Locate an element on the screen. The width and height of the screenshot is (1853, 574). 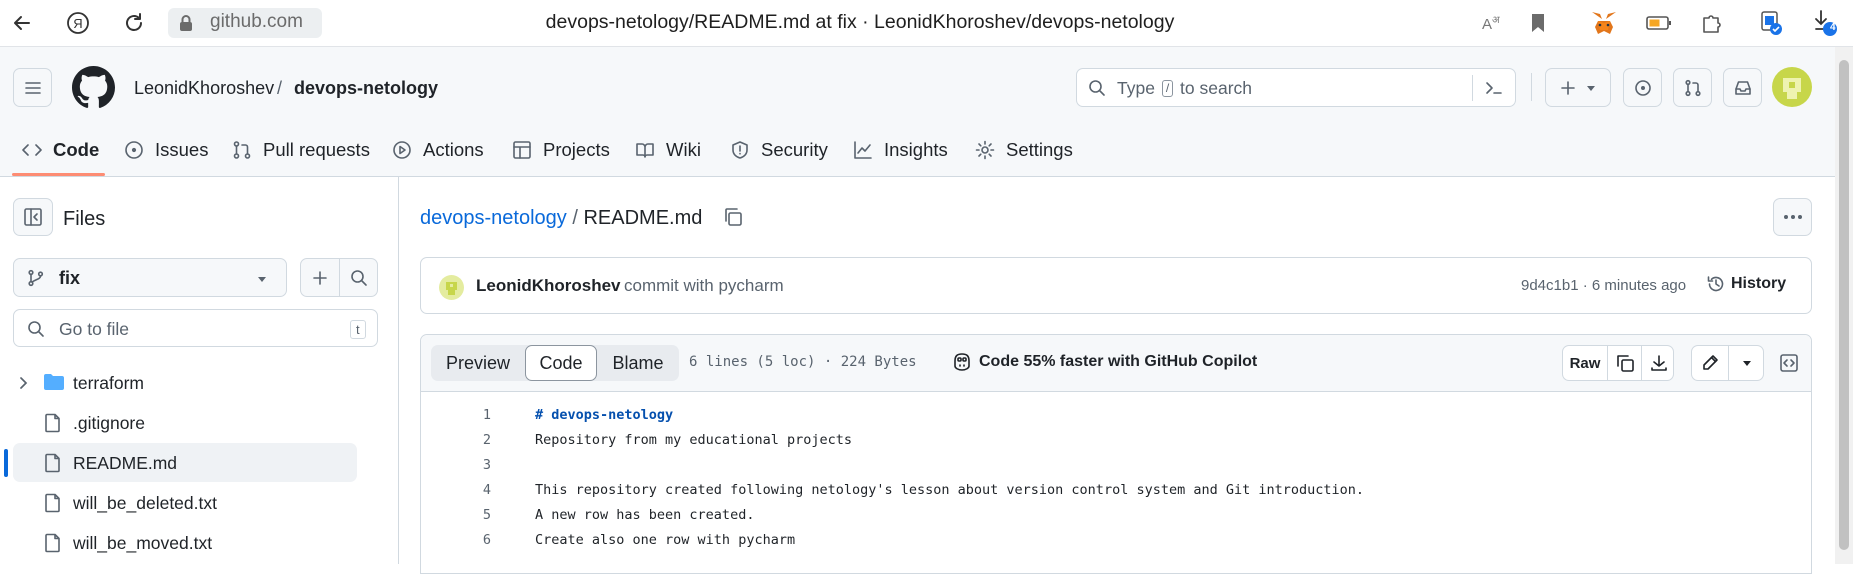
tab-wiki: Wiki is located at coordinates (668, 150).